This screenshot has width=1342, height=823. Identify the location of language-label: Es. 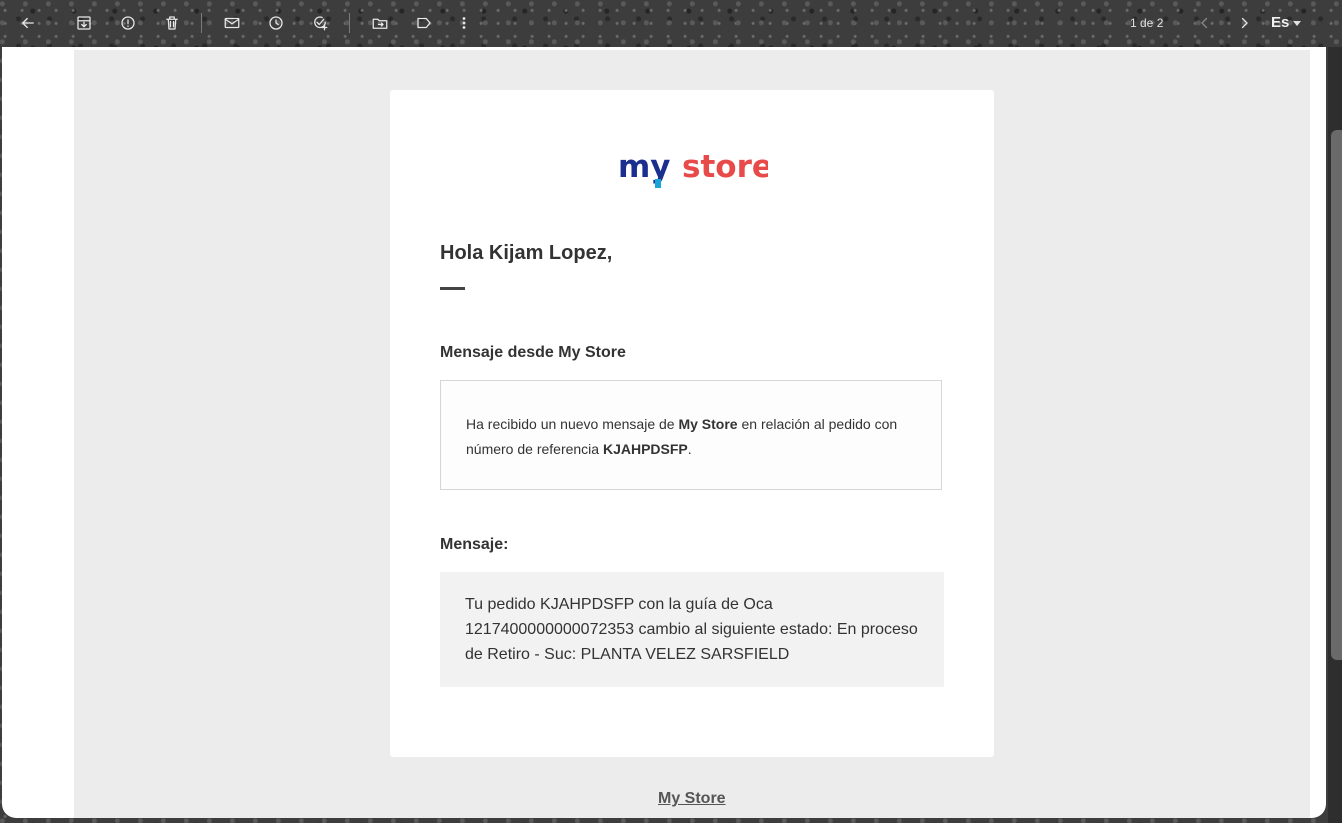
(1280, 22).